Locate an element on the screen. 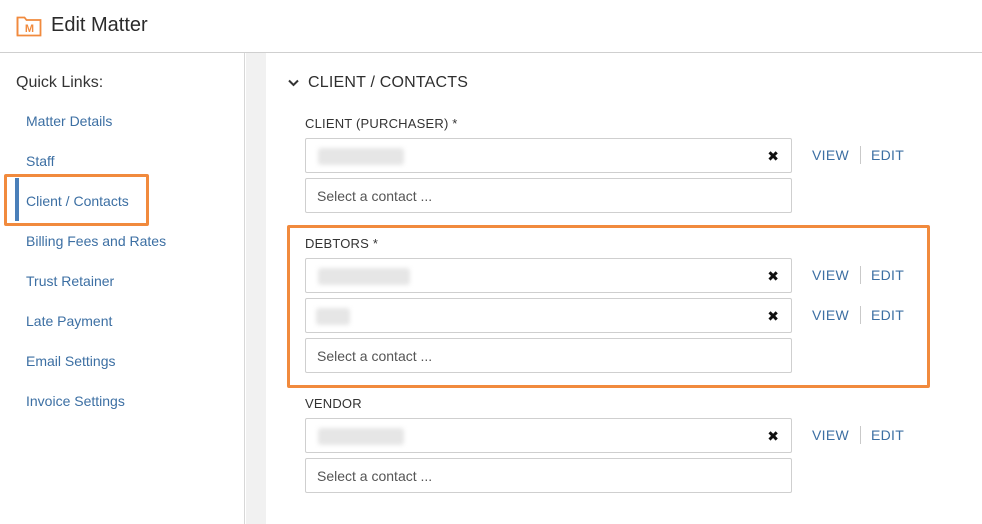 The width and height of the screenshot is (982, 524). vendor-edit-link: EDIT is located at coordinates (887, 435).